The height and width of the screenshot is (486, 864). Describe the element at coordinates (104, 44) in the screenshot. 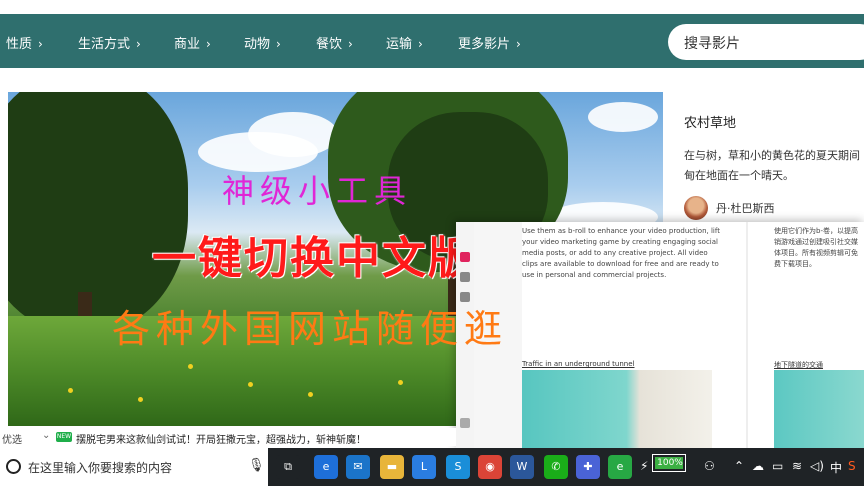

I see `nav-label: 生活方式` at that location.